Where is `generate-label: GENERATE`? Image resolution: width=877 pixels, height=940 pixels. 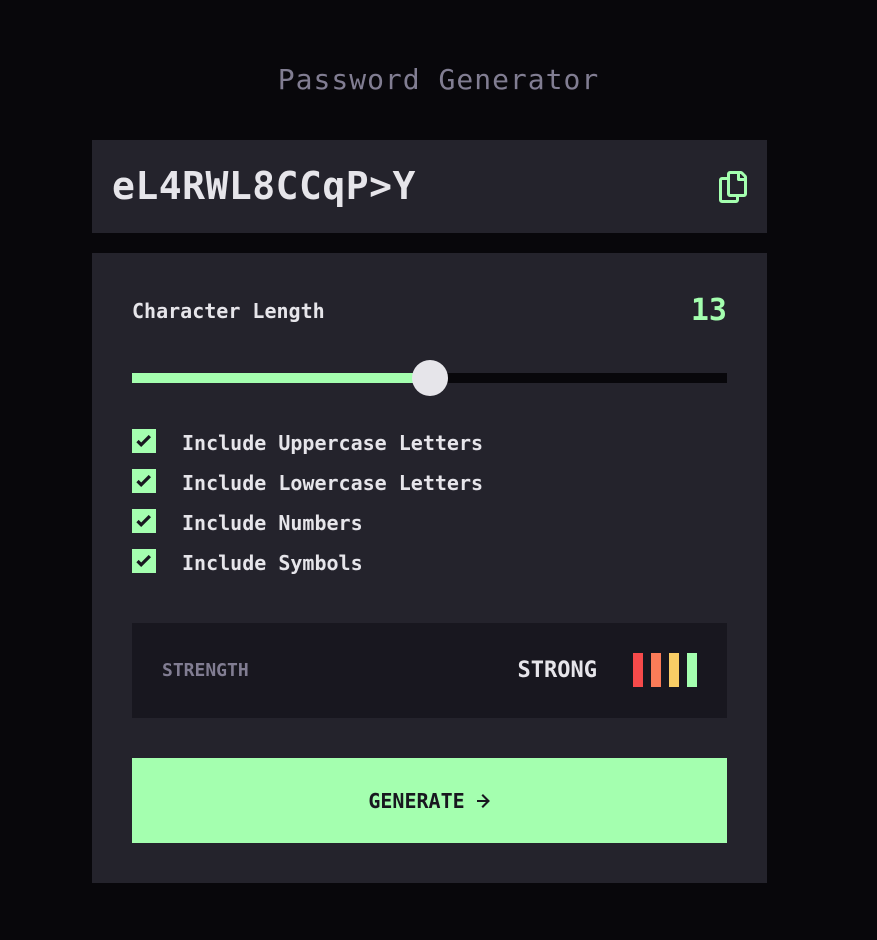 generate-label: GENERATE is located at coordinates (416, 800).